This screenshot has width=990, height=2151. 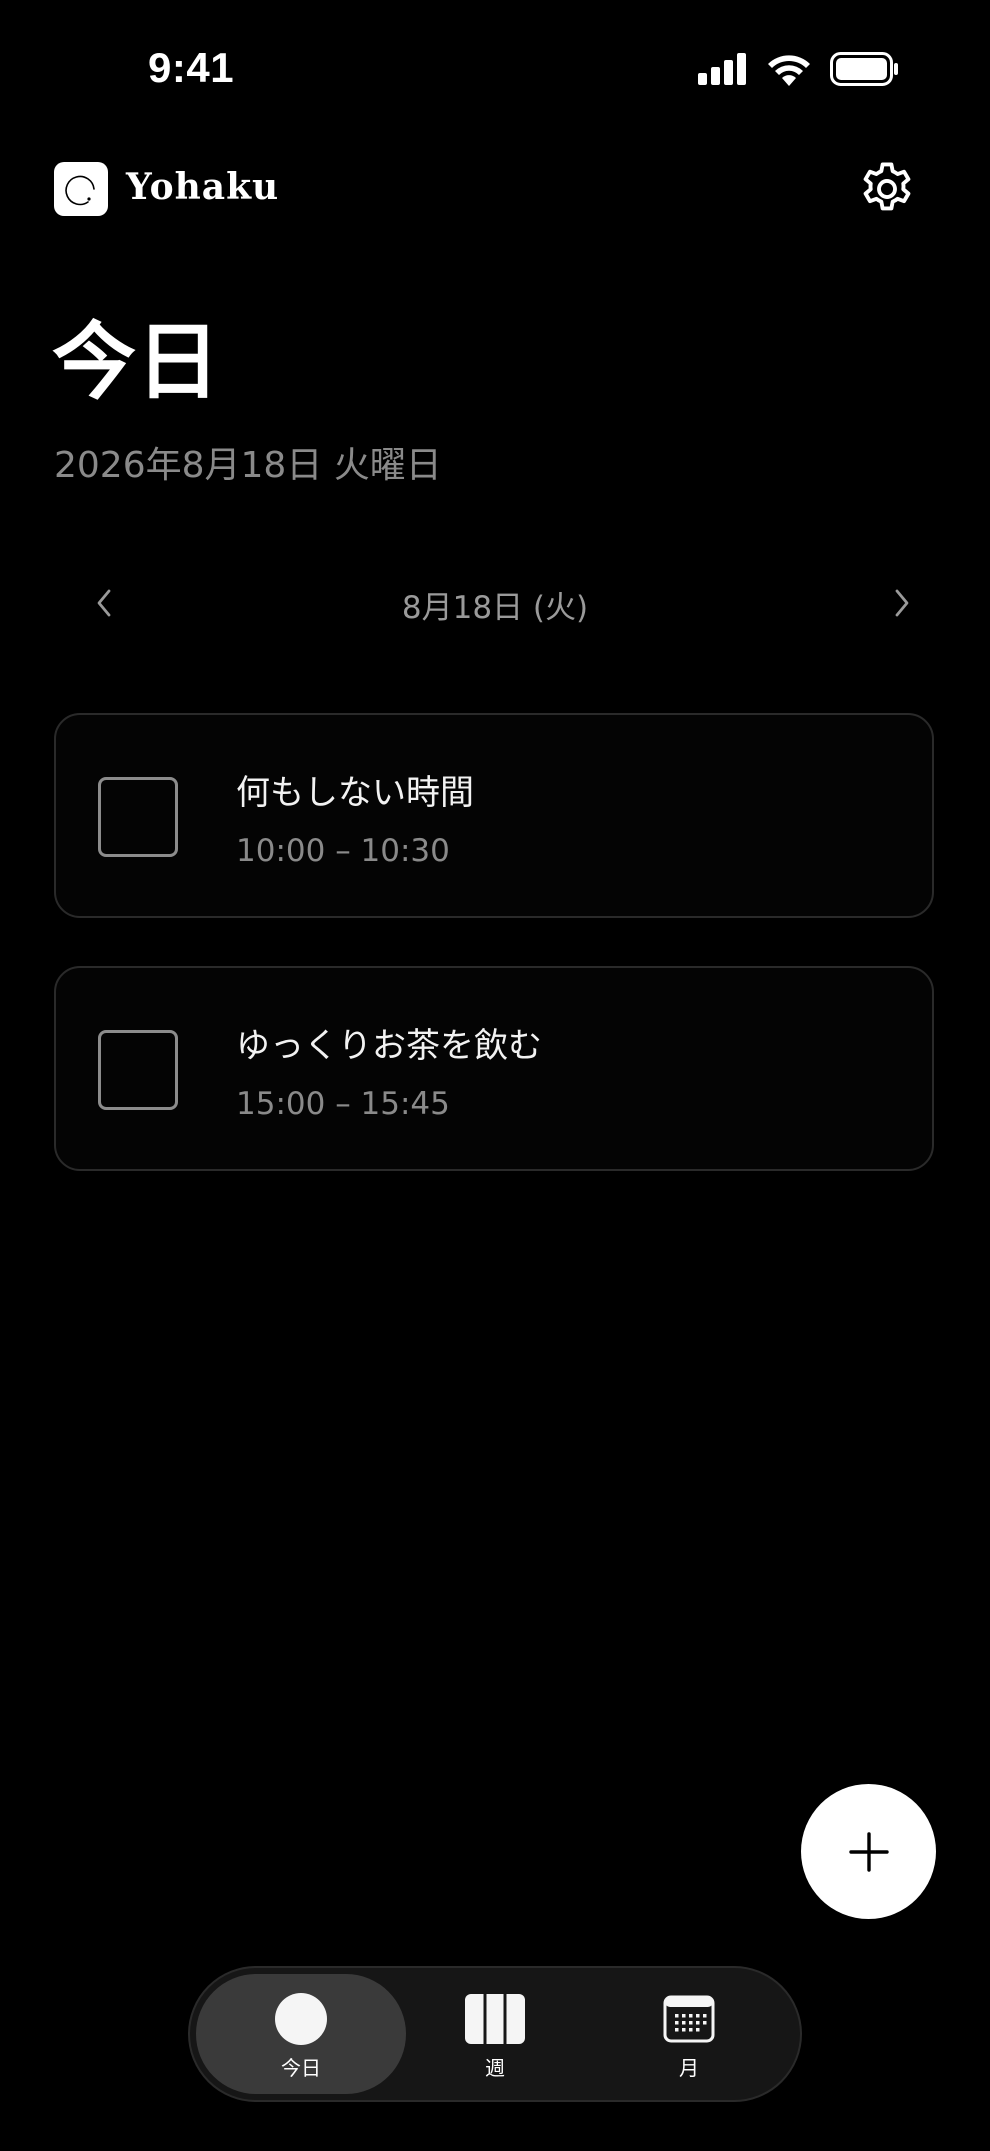 I want to click on tab-month: 月, so click(x=689, y=2034).